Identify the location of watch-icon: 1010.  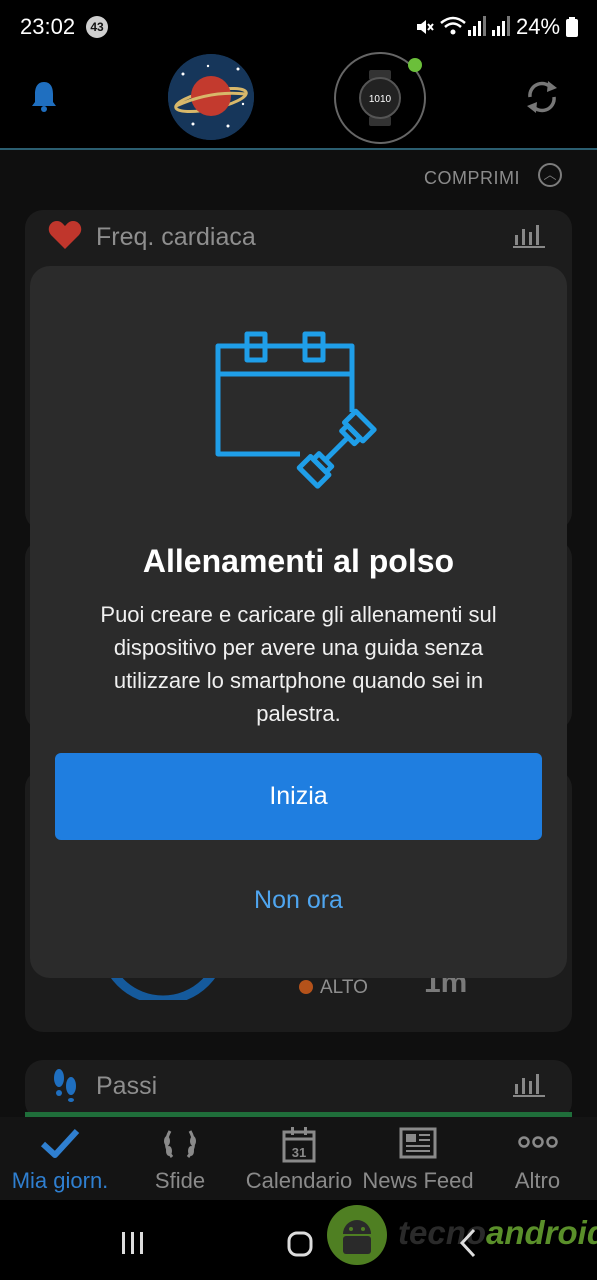
(380, 100).